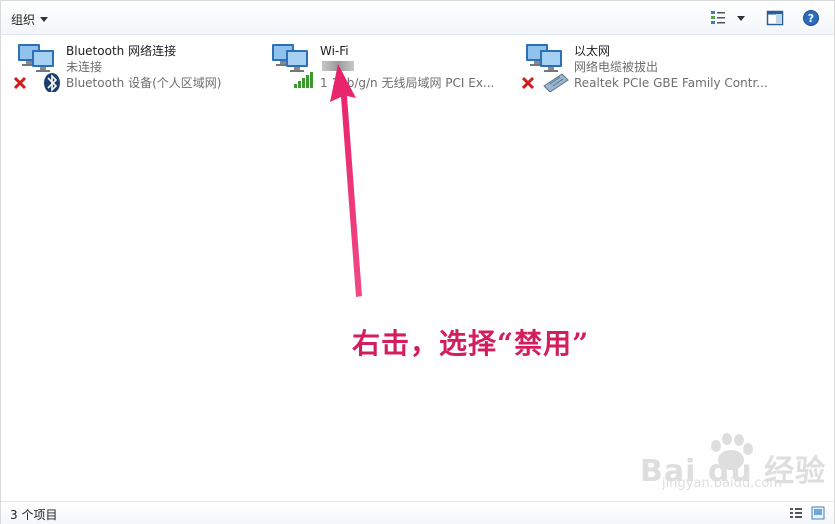  I want to click on chevron-down-icon, so click(44, 19).